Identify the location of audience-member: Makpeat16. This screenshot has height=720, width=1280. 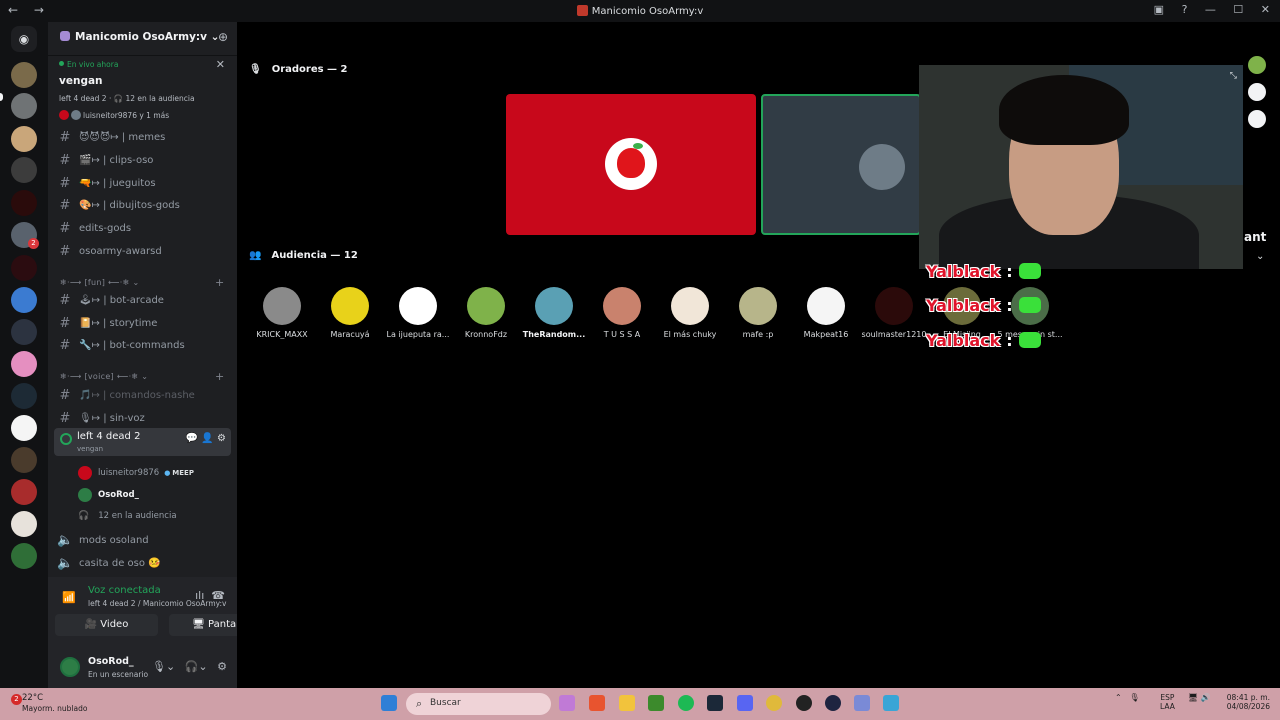
(826, 313).